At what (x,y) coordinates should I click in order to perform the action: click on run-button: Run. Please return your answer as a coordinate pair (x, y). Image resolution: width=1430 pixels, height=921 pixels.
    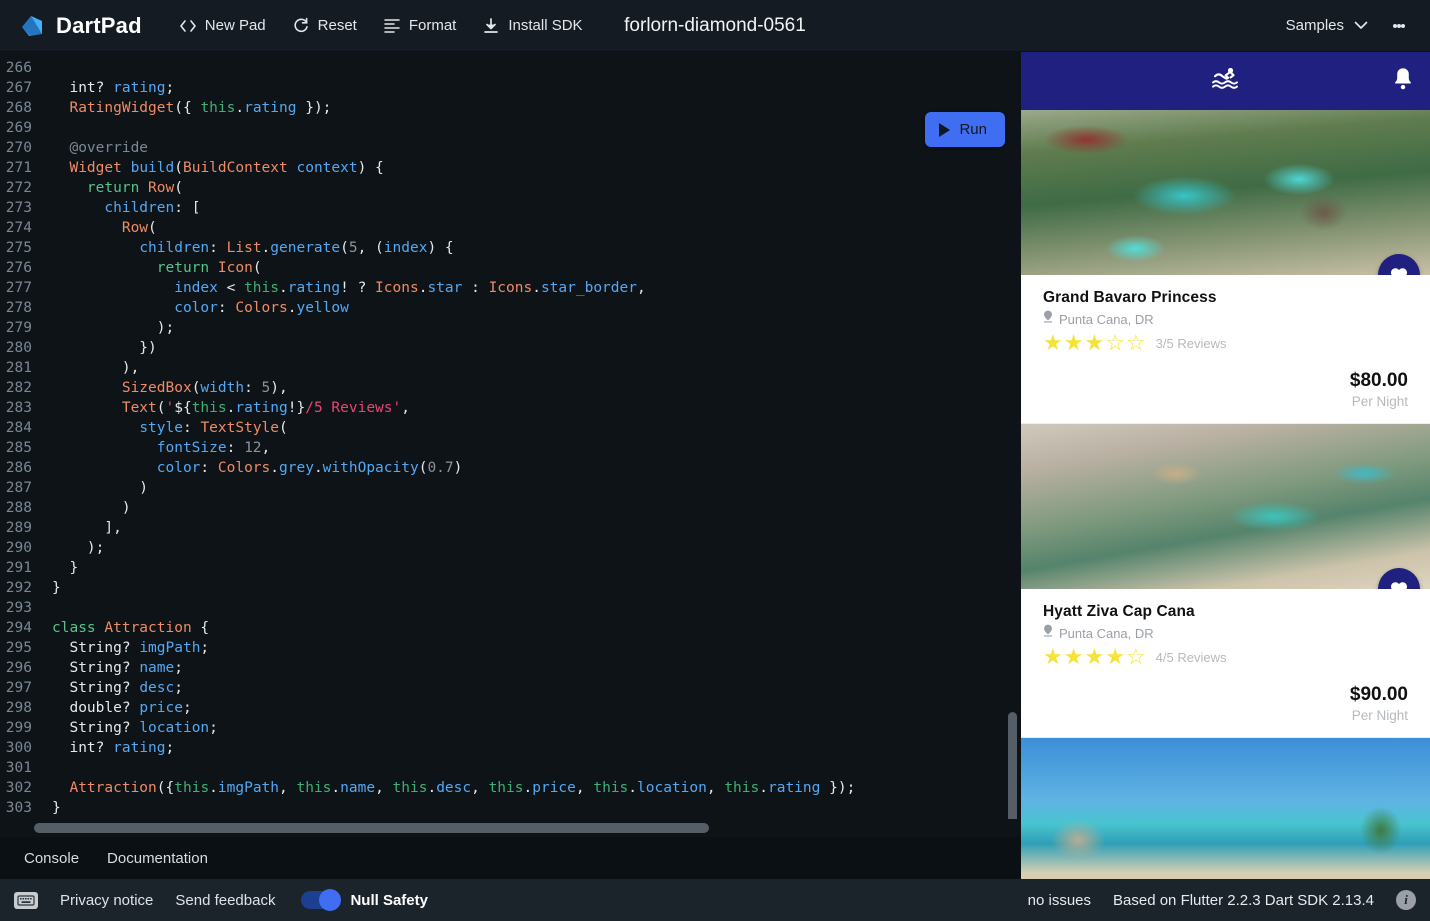
    Looking at the image, I should click on (965, 129).